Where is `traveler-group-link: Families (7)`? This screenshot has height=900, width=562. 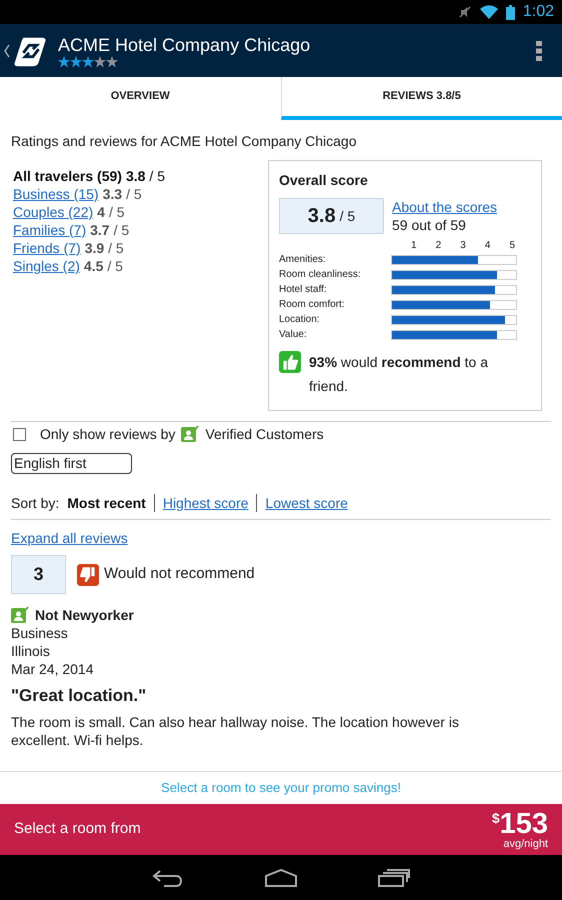 traveler-group-link: Families (7) is located at coordinates (49, 230).